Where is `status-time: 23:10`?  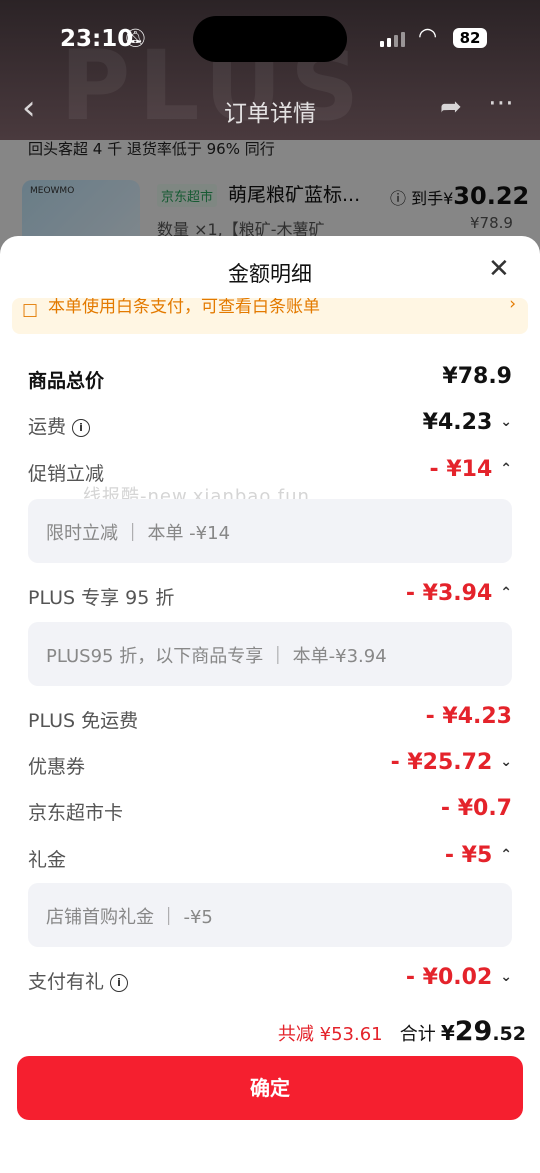 status-time: 23:10 is located at coordinates (97, 39).